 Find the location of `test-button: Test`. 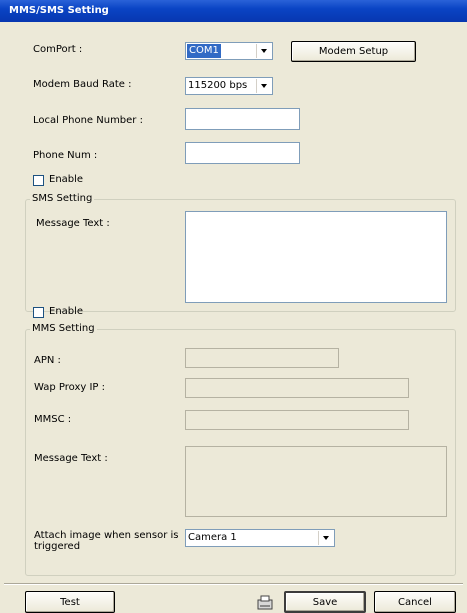

test-button: Test is located at coordinates (70, 602).